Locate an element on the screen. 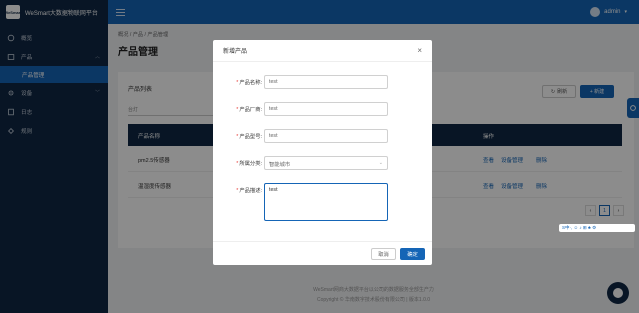 The image size is (639, 313). form-row-manufacturer: *产品厂商: test is located at coordinates (322, 109).